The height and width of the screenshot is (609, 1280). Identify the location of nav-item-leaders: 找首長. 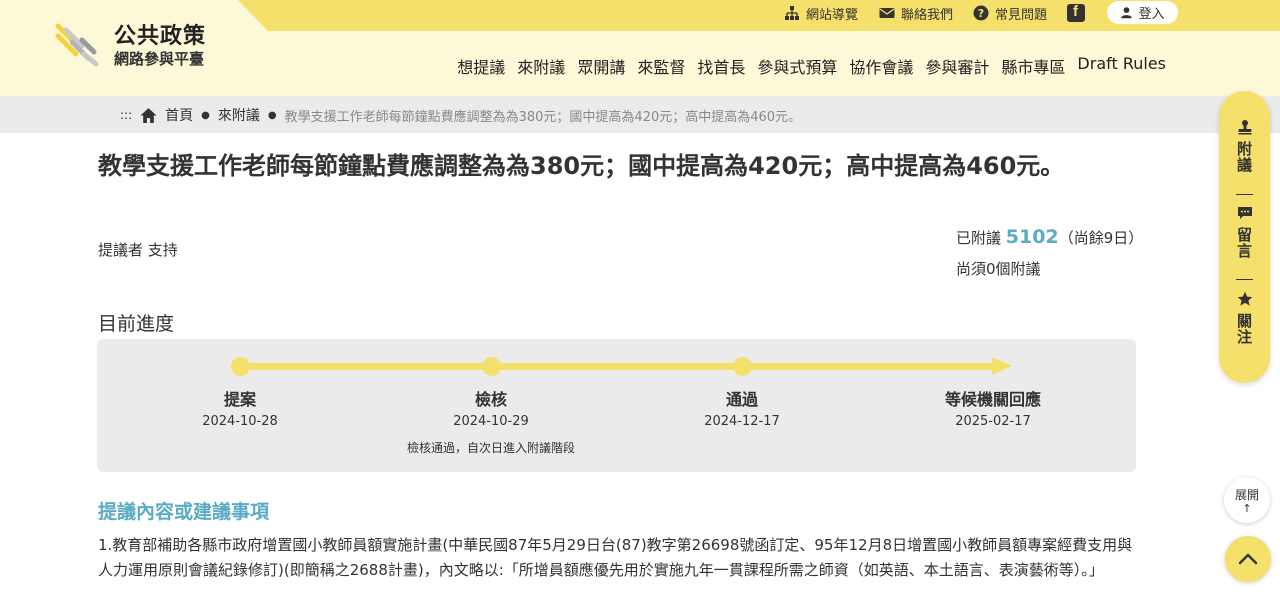
(721, 66).